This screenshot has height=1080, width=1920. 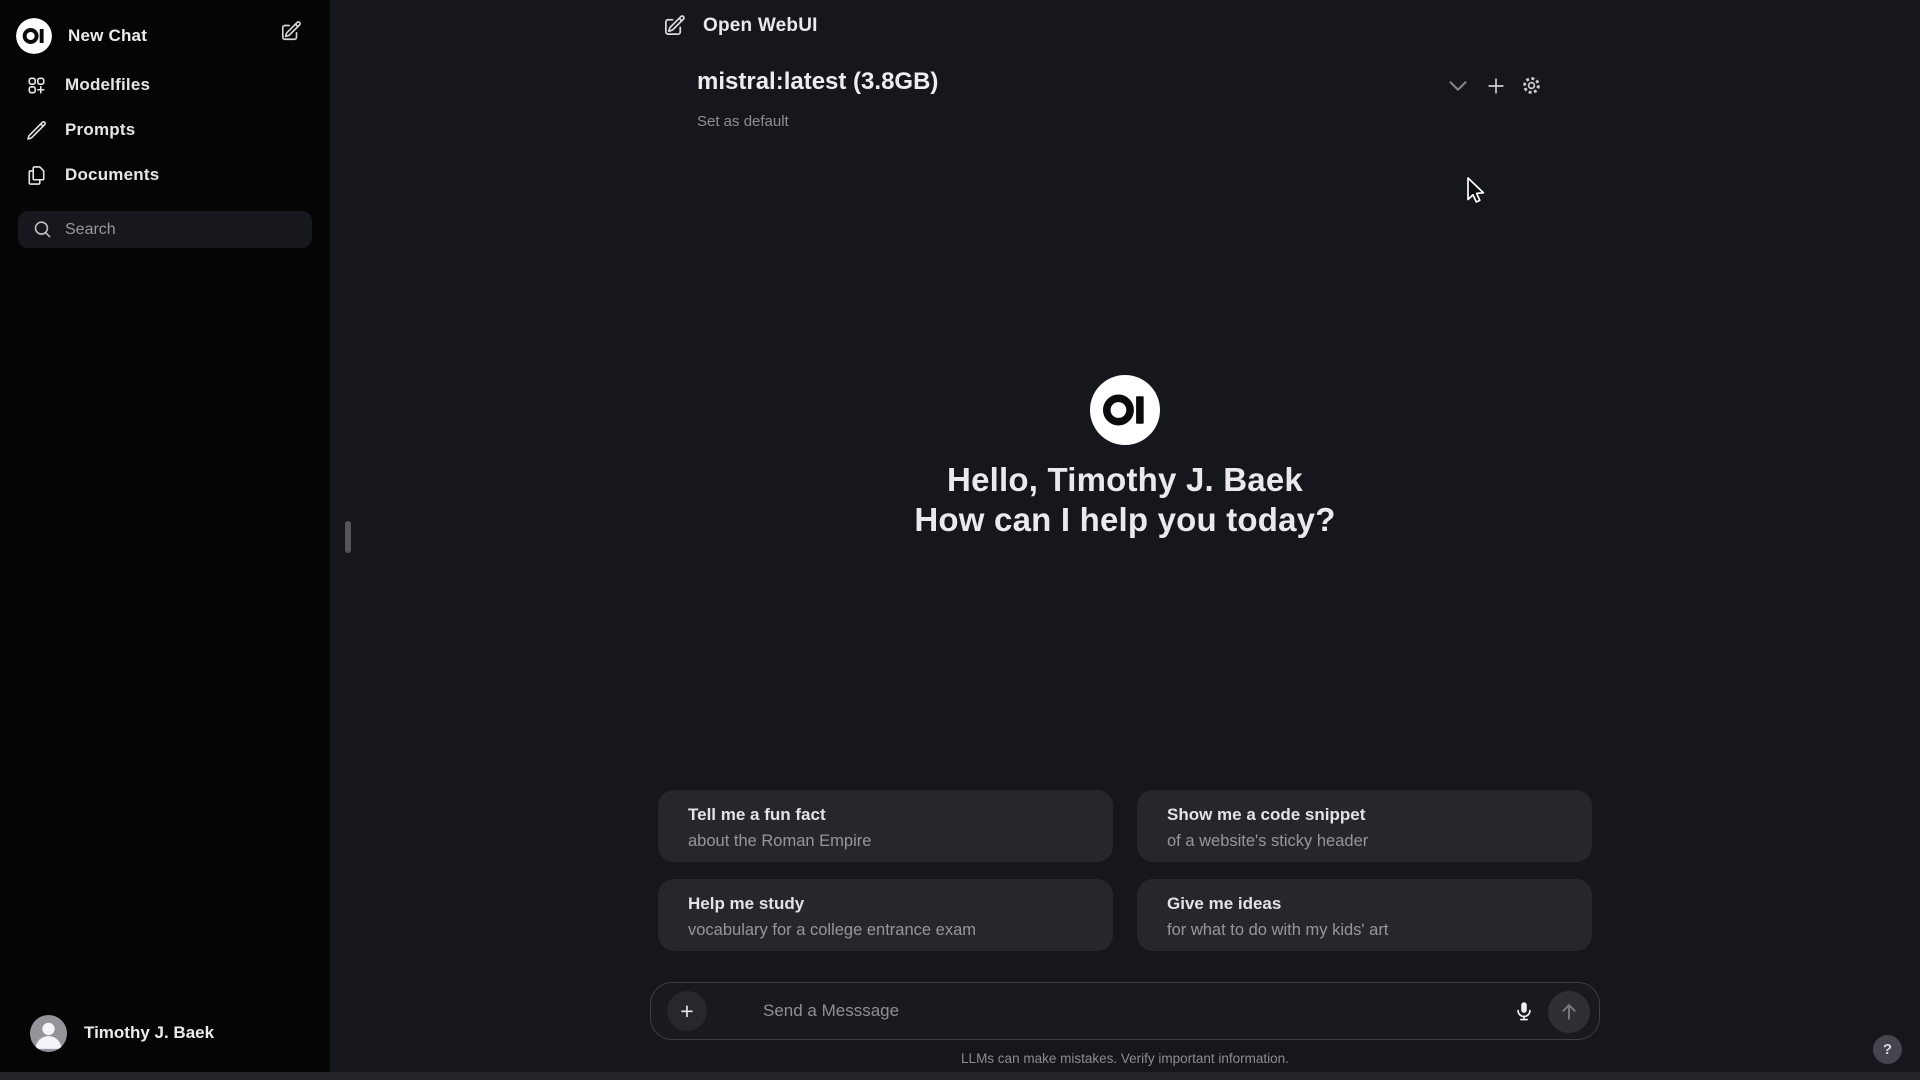 What do you see at coordinates (757, 814) in the screenshot?
I see `suggestion-title: Tell me a fun fact` at bounding box center [757, 814].